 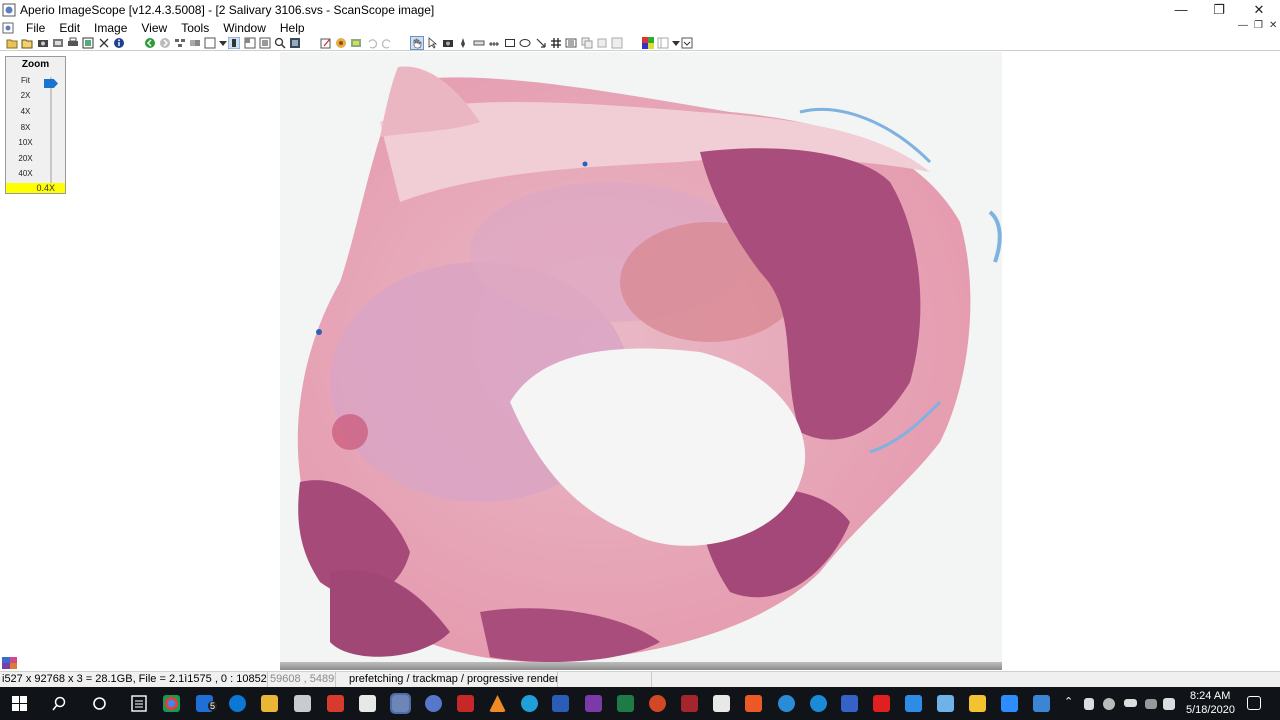 What do you see at coordinates (571, 43) in the screenshot?
I see `list-icon` at bounding box center [571, 43].